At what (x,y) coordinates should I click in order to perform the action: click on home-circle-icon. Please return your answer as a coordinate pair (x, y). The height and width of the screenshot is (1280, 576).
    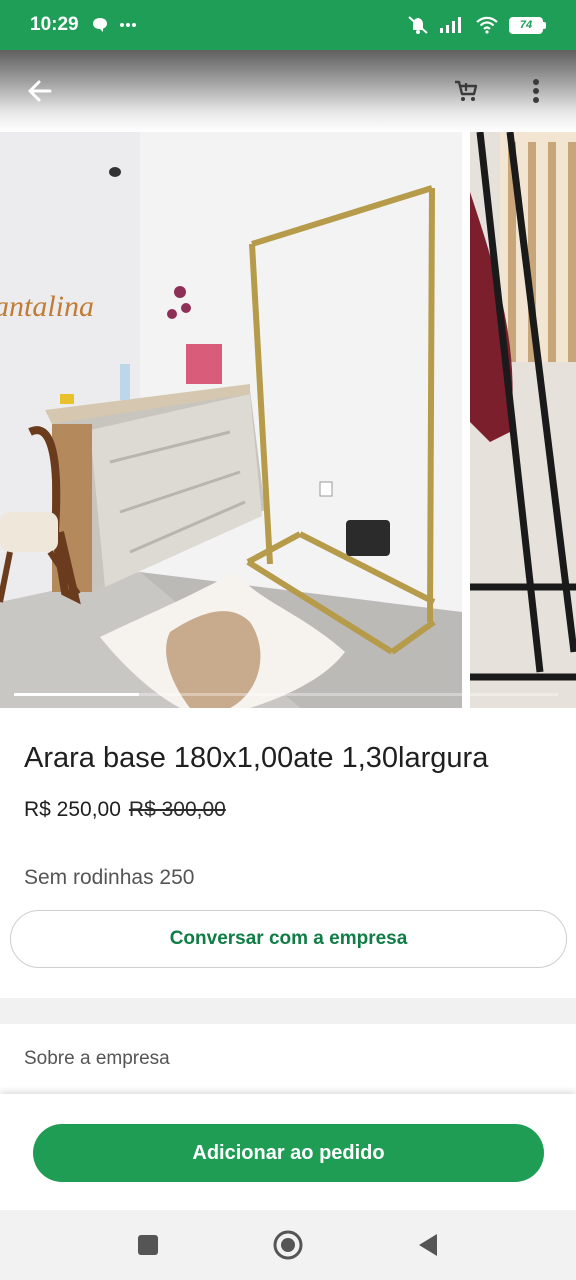
    Looking at the image, I should click on (288, 1245).